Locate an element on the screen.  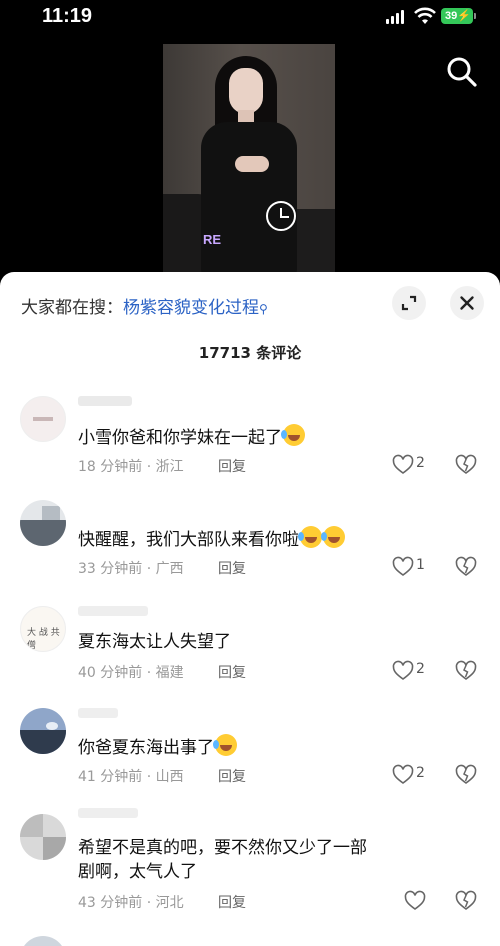
avatar: 大 战 共 僧 is located at coordinates (43, 629).